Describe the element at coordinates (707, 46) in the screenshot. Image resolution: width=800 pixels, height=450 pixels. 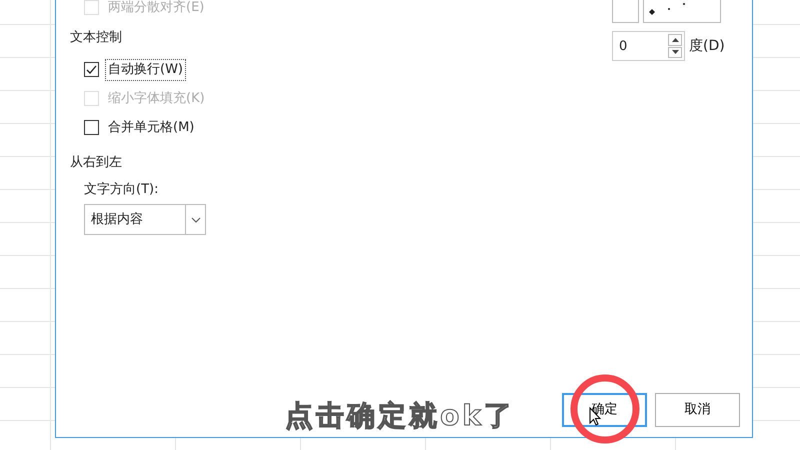
I see `field-label: 度(D)` at that location.